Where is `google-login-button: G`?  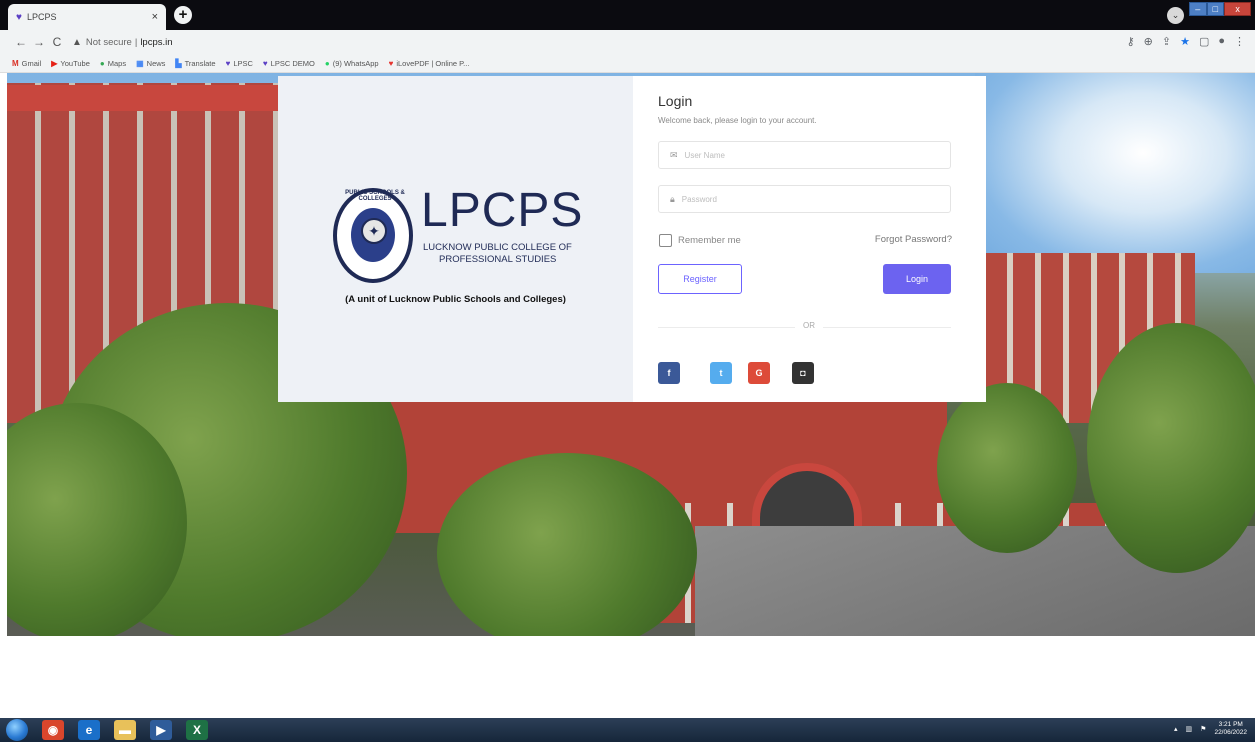 google-login-button: G is located at coordinates (759, 373).